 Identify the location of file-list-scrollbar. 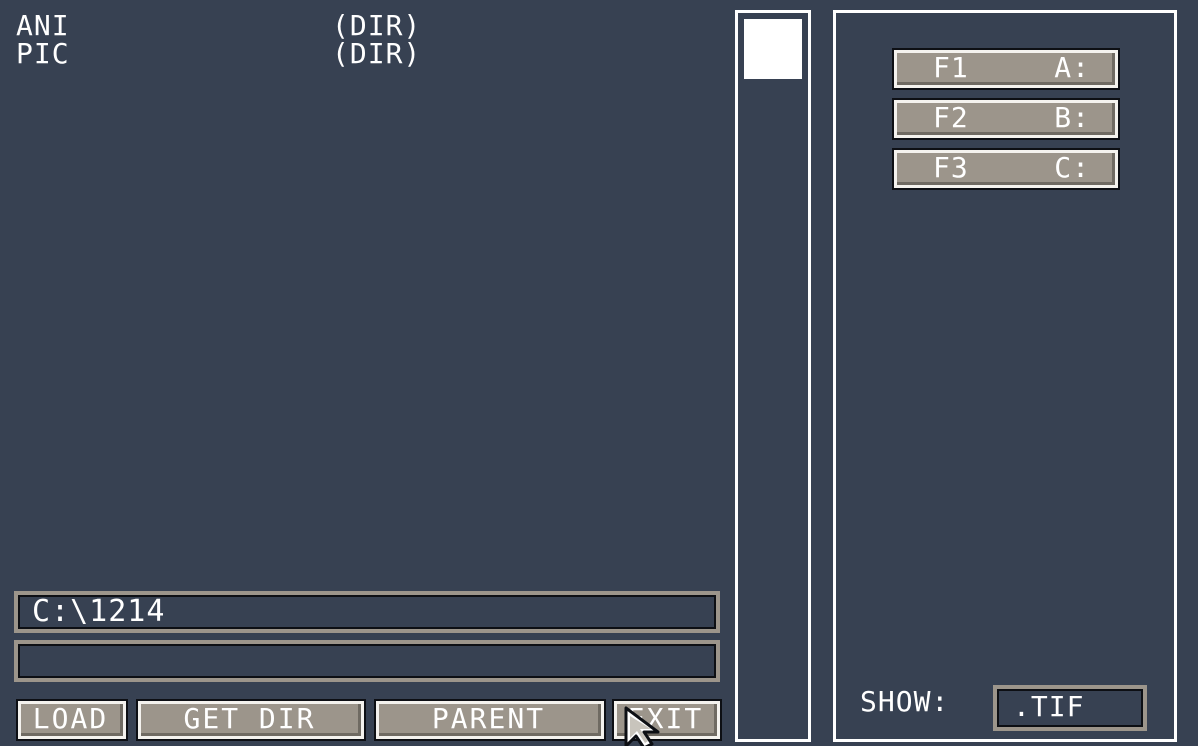
(773, 376).